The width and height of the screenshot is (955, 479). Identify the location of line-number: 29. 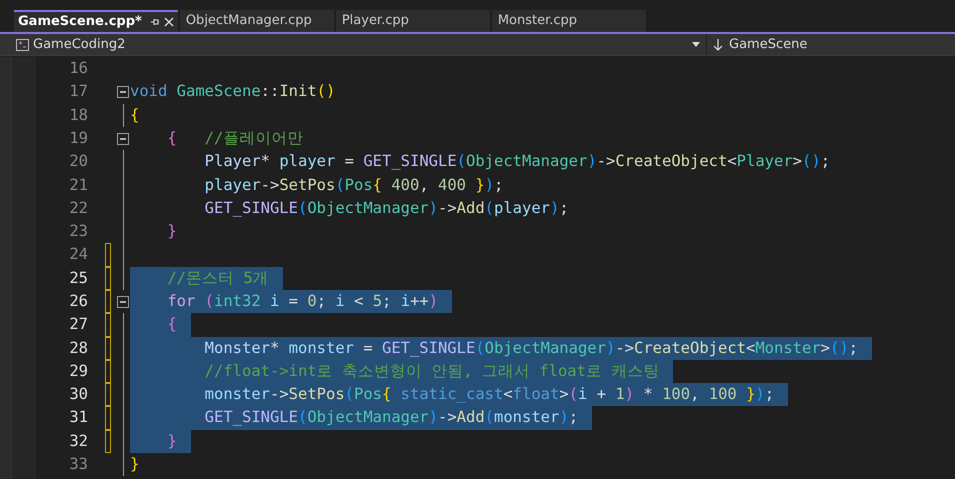
(78, 371).